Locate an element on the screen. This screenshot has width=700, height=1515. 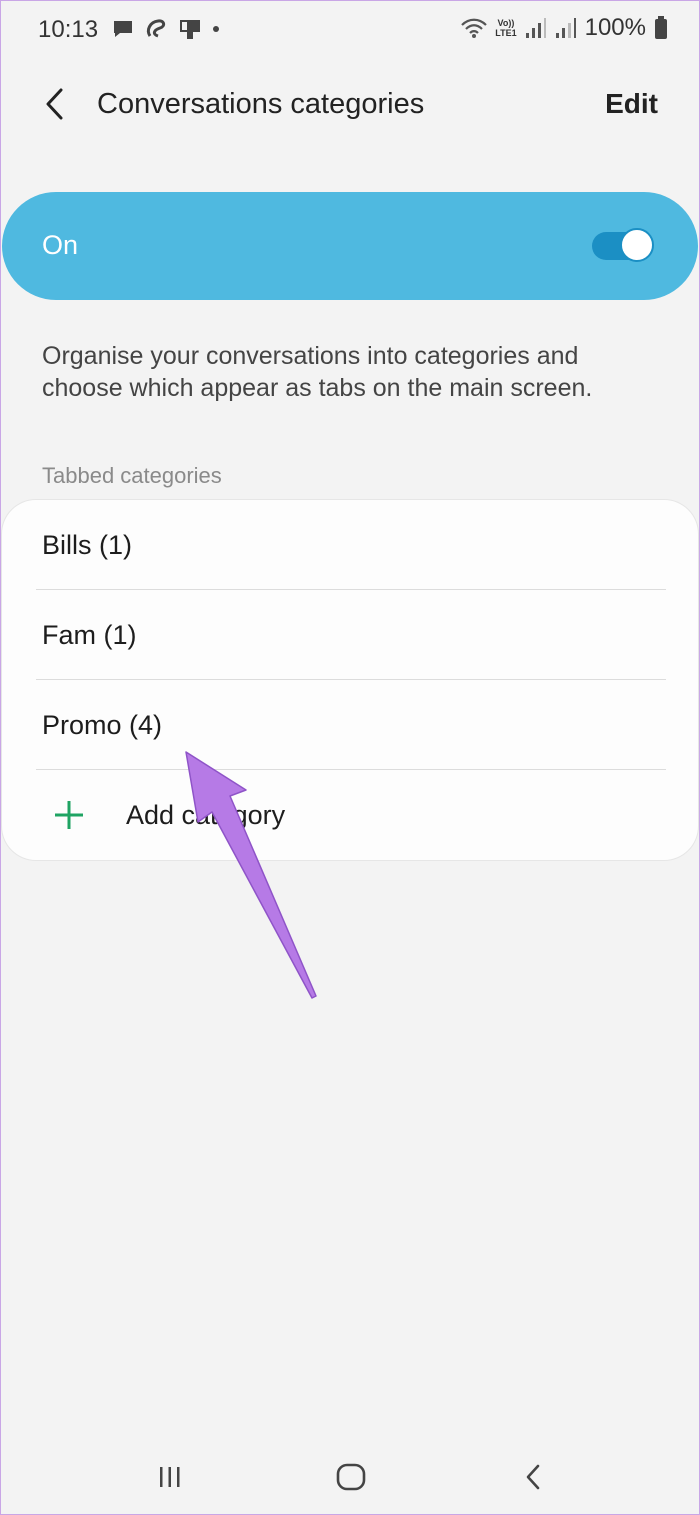
volte-line2: LTE1 is located at coordinates (506, 33).